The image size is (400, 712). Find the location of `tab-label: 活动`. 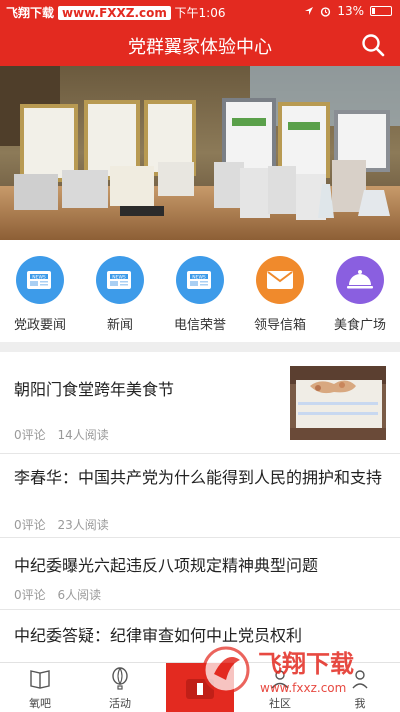

tab-label: 活动 is located at coordinates (120, 703).